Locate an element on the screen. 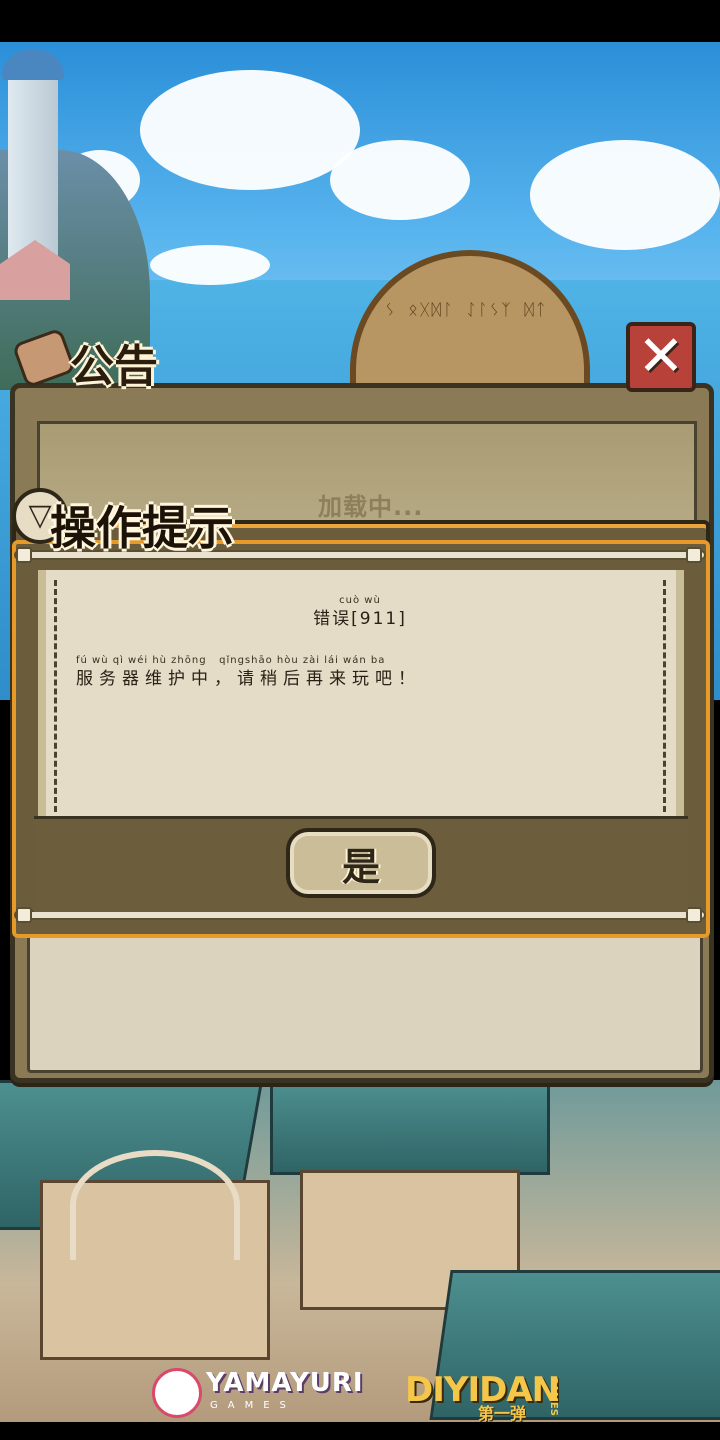 The height and width of the screenshot is (1440, 720). diyidan-logo-sub: 第一弹 is located at coordinates (502, 1413).